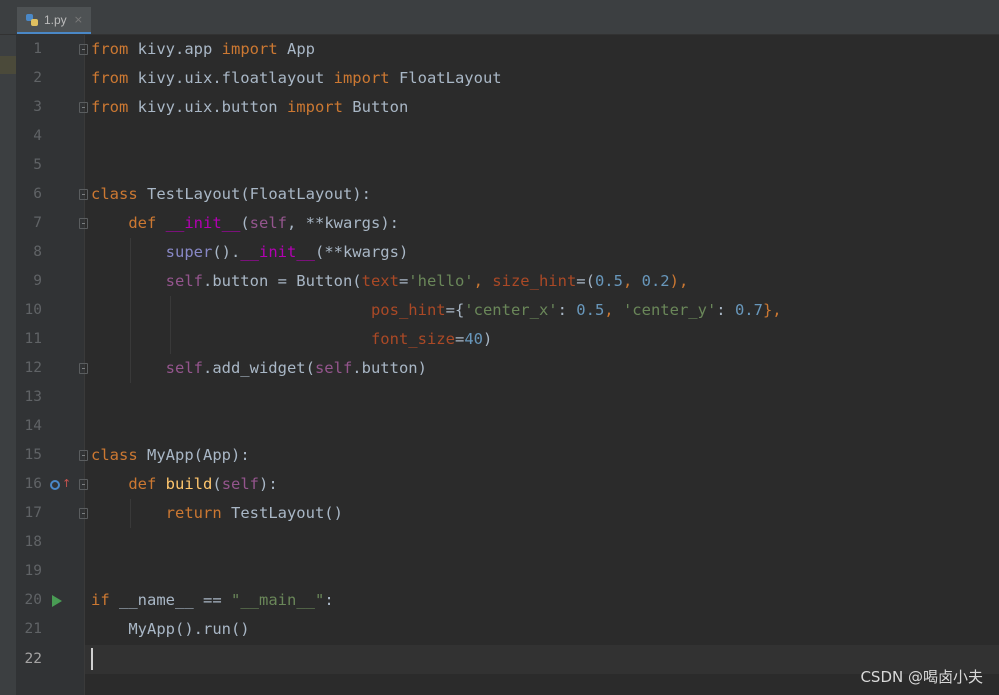 The height and width of the screenshot is (695, 999). Describe the element at coordinates (231, 78) in the screenshot. I see `token: kivy.uix.floatlayout` at that location.